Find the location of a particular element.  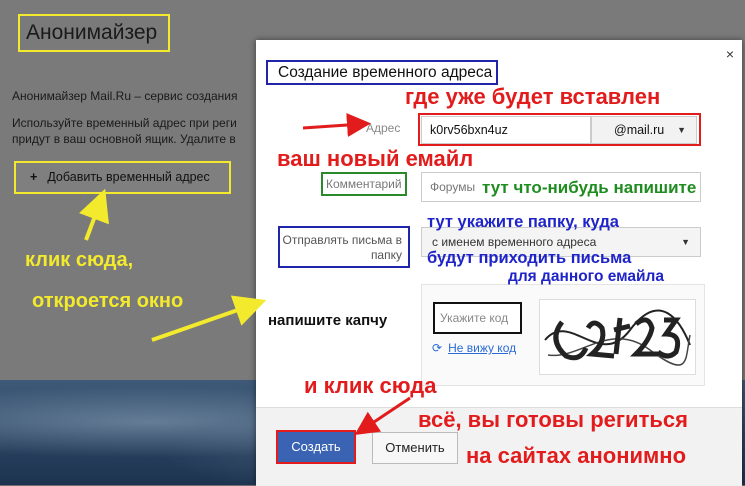

address-label: Адрес is located at coordinates (383, 128).